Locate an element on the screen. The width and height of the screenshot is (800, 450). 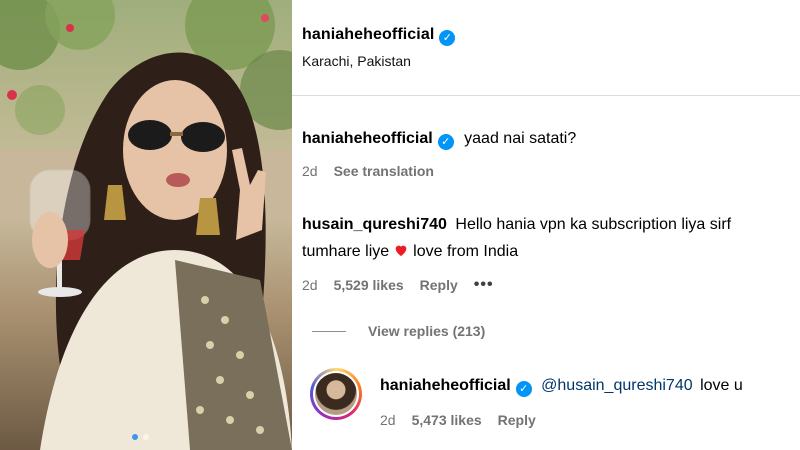
reply-meta: 2d 5,473 likes Reply is located at coordinates (458, 420).